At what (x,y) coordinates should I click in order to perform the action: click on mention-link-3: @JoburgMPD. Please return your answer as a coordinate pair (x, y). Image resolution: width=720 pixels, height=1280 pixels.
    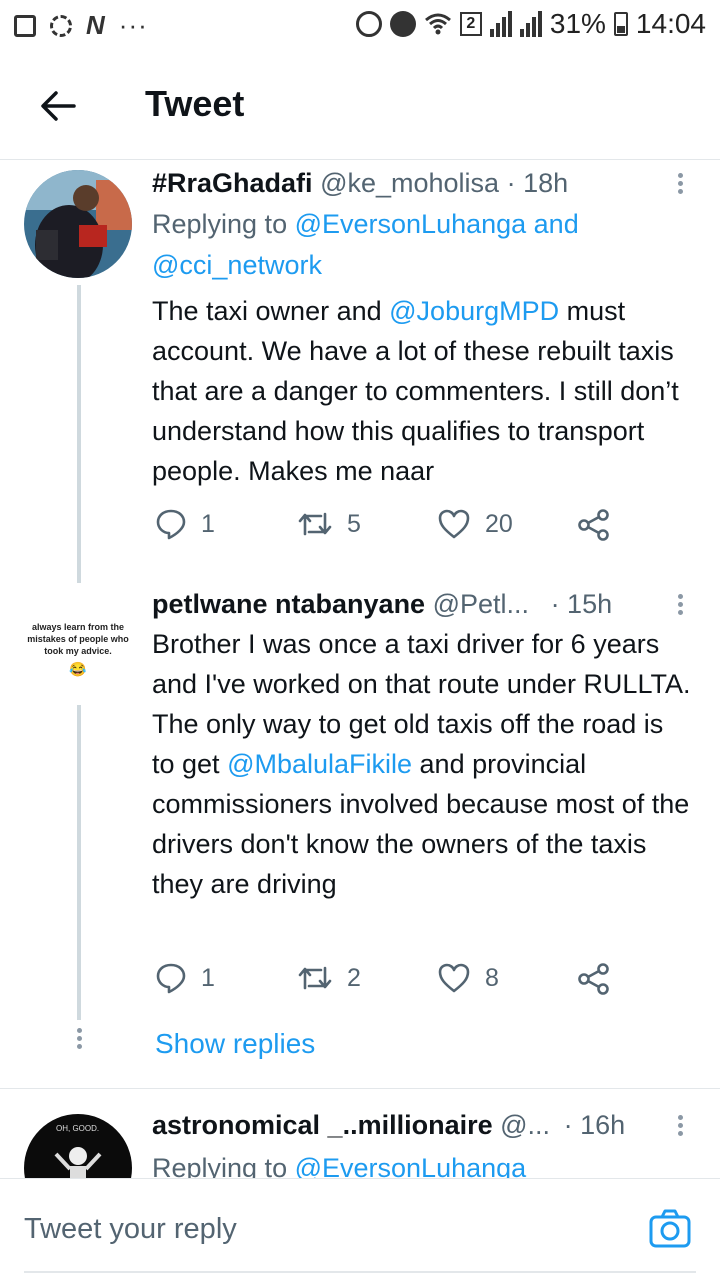
    Looking at the image, I should click on (474, 311).